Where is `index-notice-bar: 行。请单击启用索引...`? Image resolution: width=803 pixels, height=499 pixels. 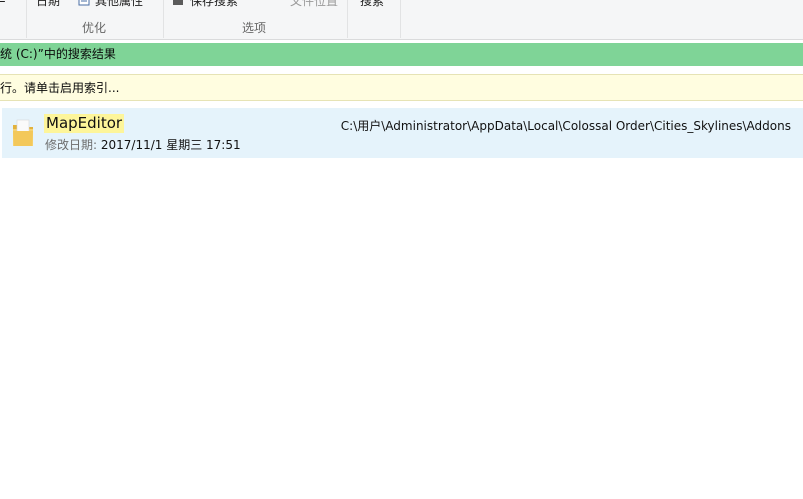 index-notice-bar: 行。请单击启用索引... is located at coordinates (401, 87).